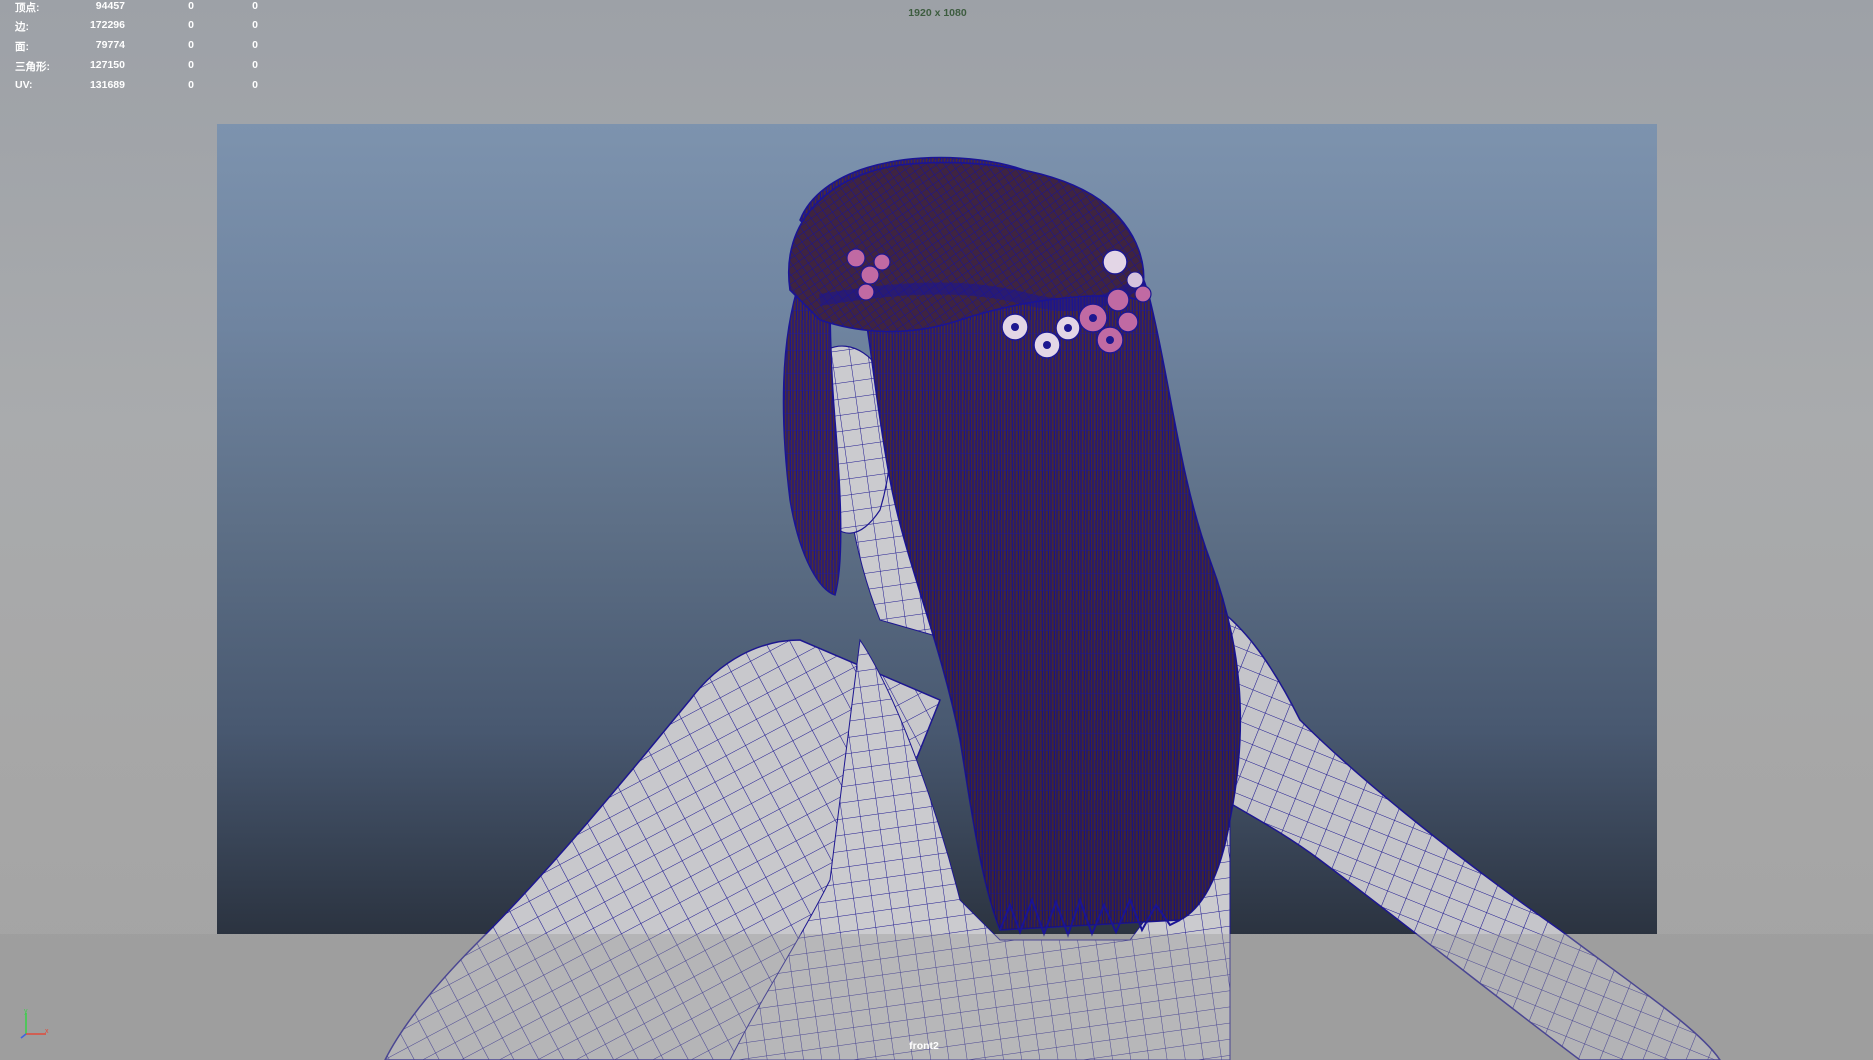 This screenshot has height=1060, width=1873. Describe the element at coordinates (135, 47) in the screenshot. I see `hud-row-faces: 面: 79774 0 0` at that location.